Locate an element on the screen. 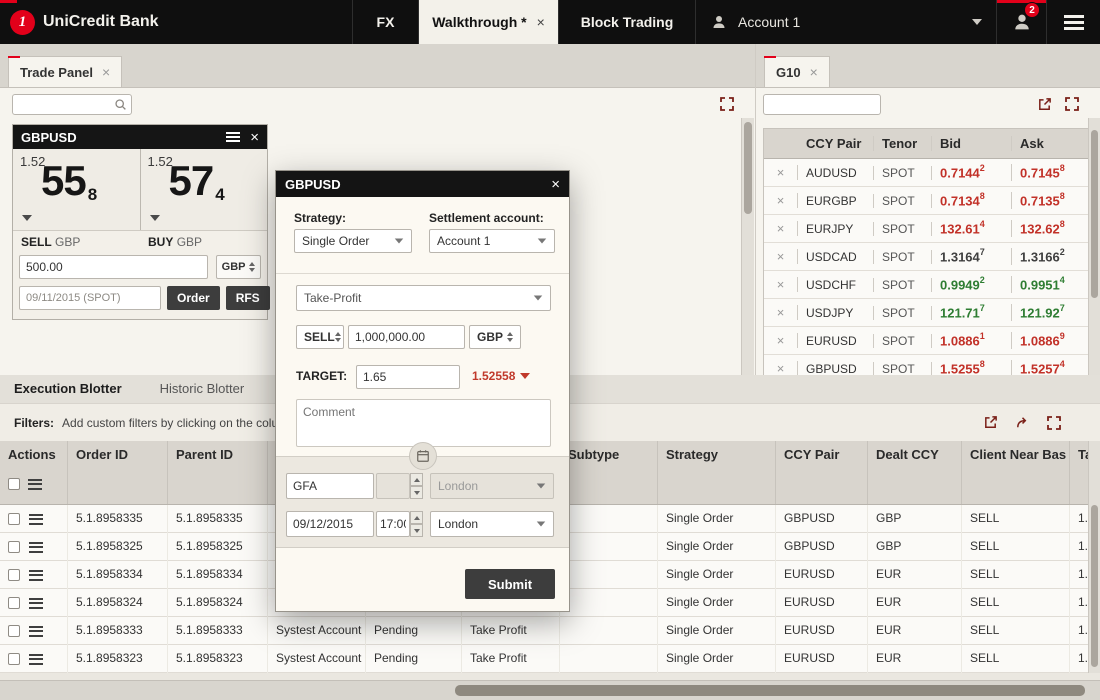 The height and width of the screenshot is (700, 1100). strategy-select: Single Order is located at coordinates (353, 241).